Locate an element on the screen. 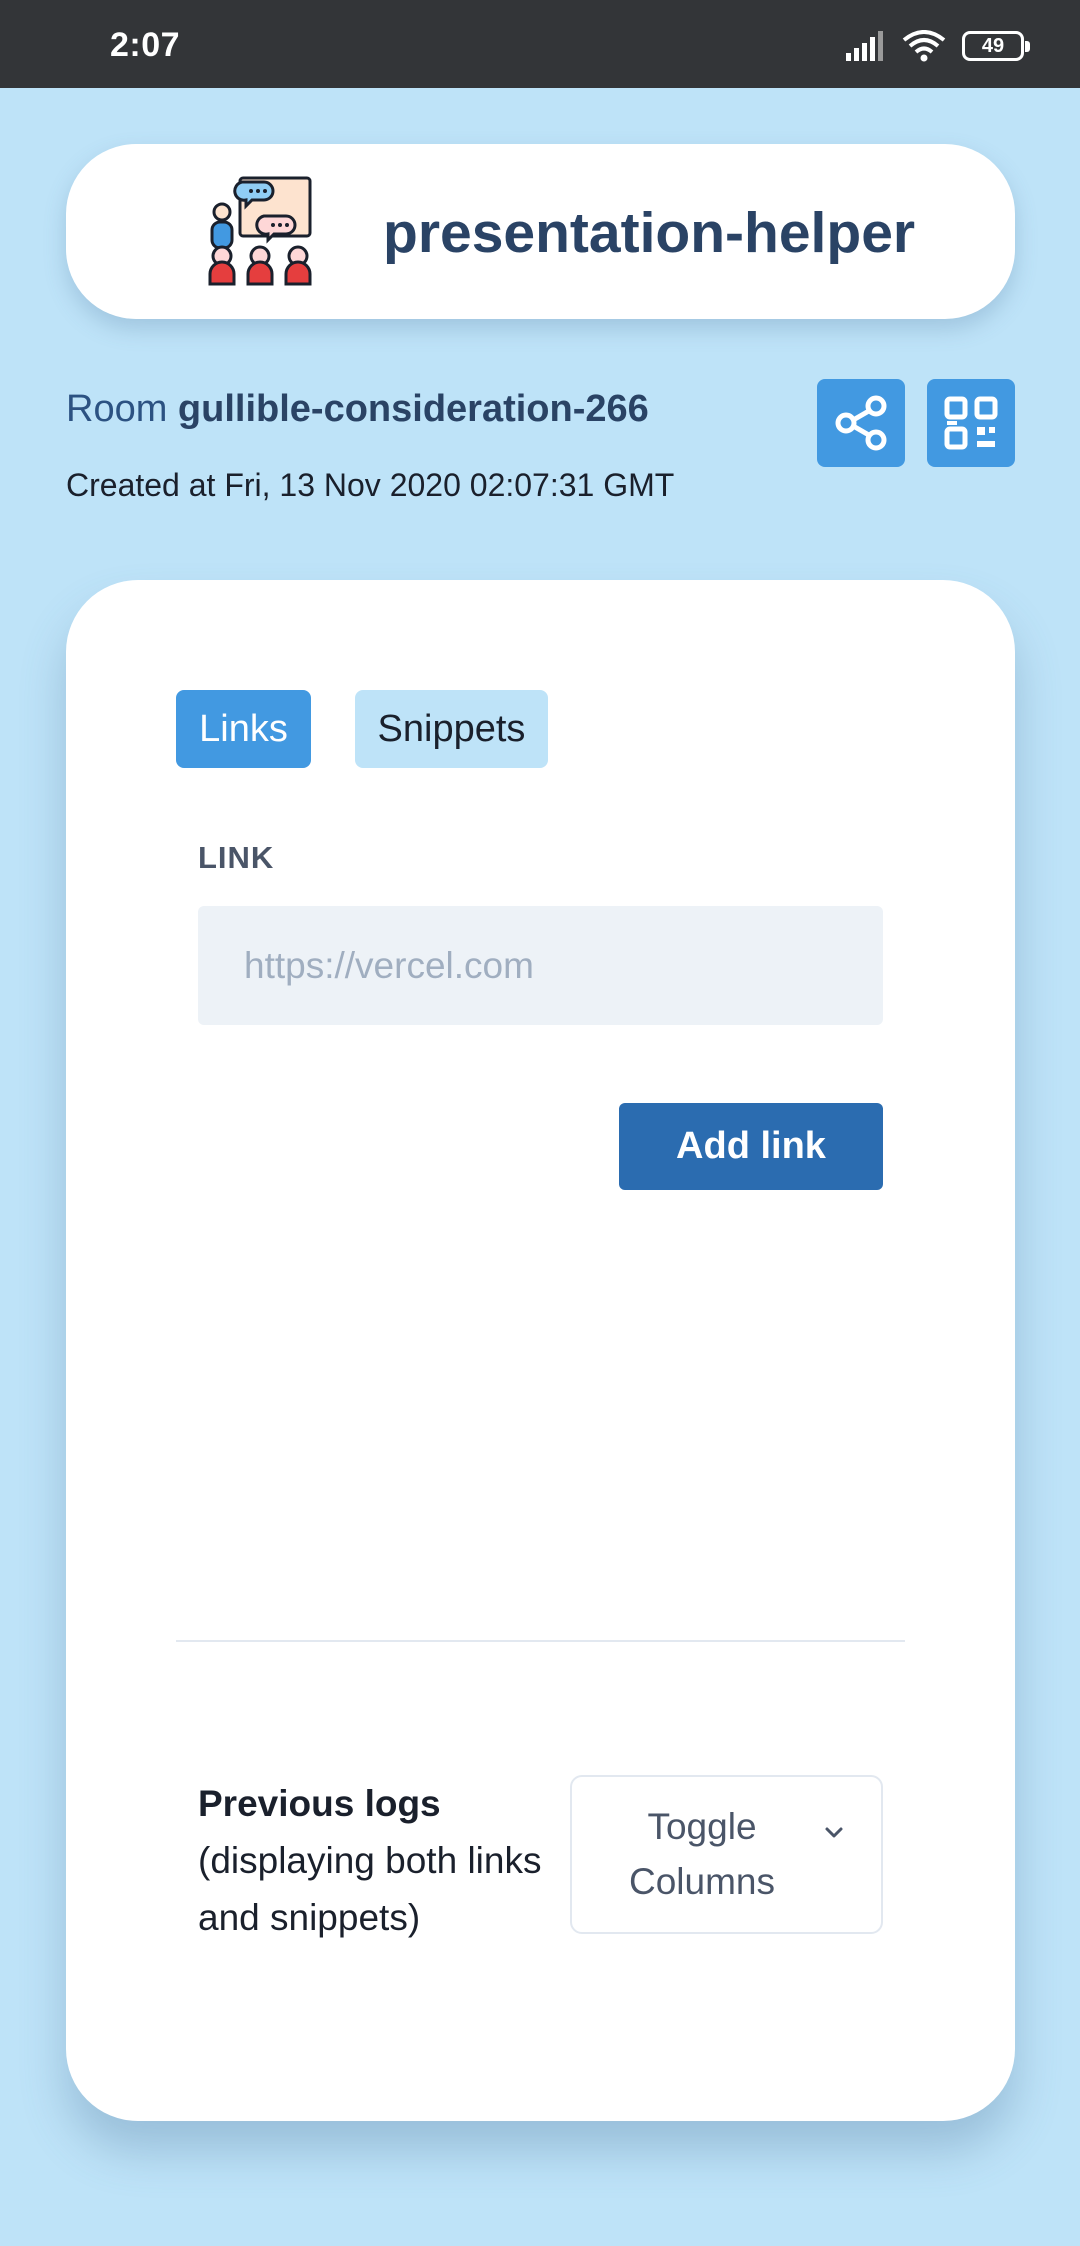 This screenshot has width=1080, height=2246. room-name: gullible-consideration-266 is located at coordinates (413, 409).